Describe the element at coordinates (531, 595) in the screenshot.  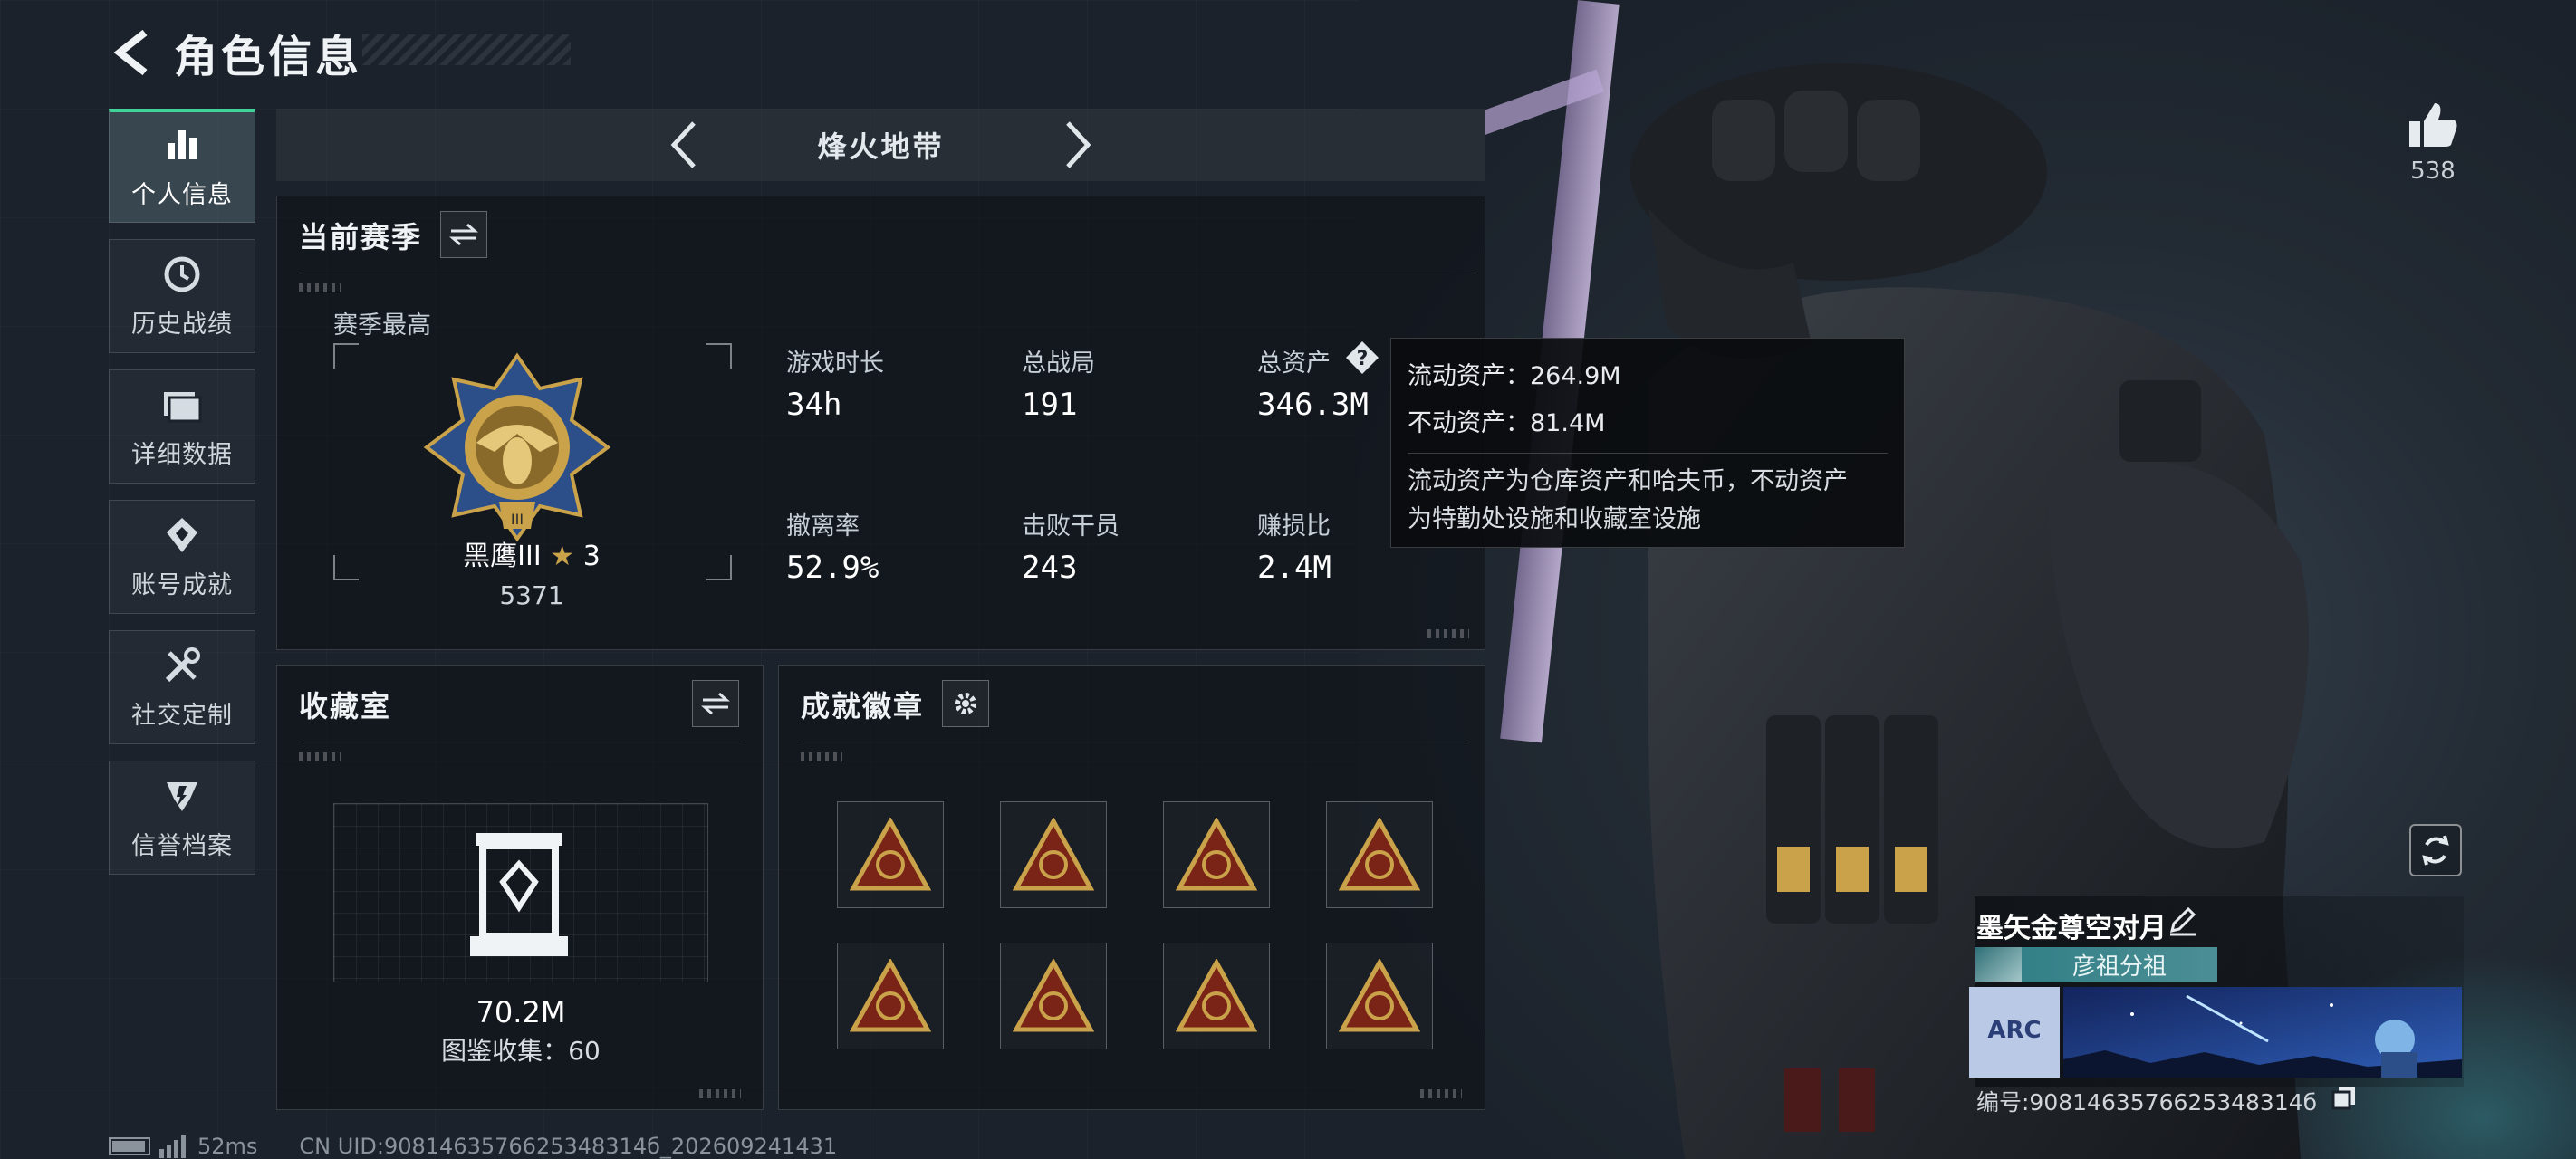
I see `rank-score: 5371` at that location.